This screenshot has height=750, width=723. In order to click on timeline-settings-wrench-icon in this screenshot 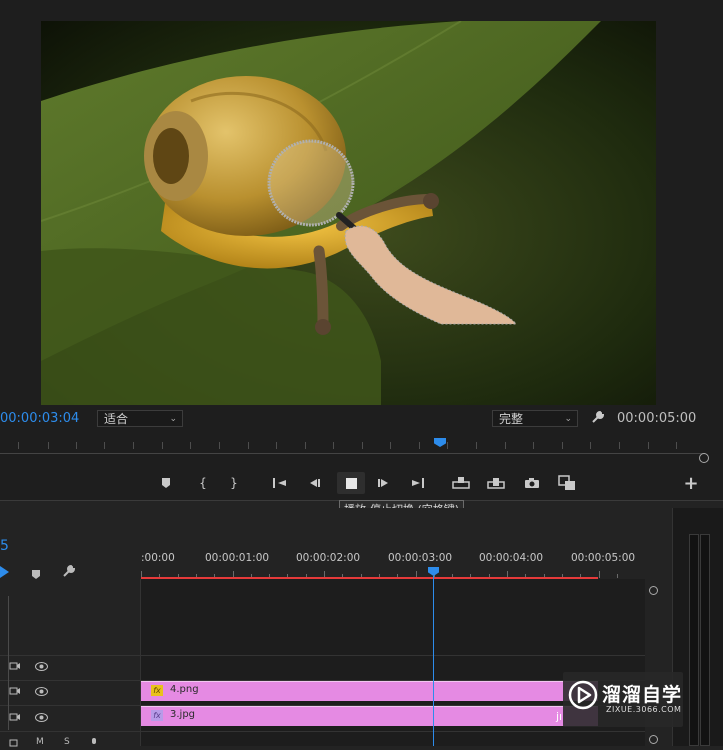, I will do `click(69, 570)`.